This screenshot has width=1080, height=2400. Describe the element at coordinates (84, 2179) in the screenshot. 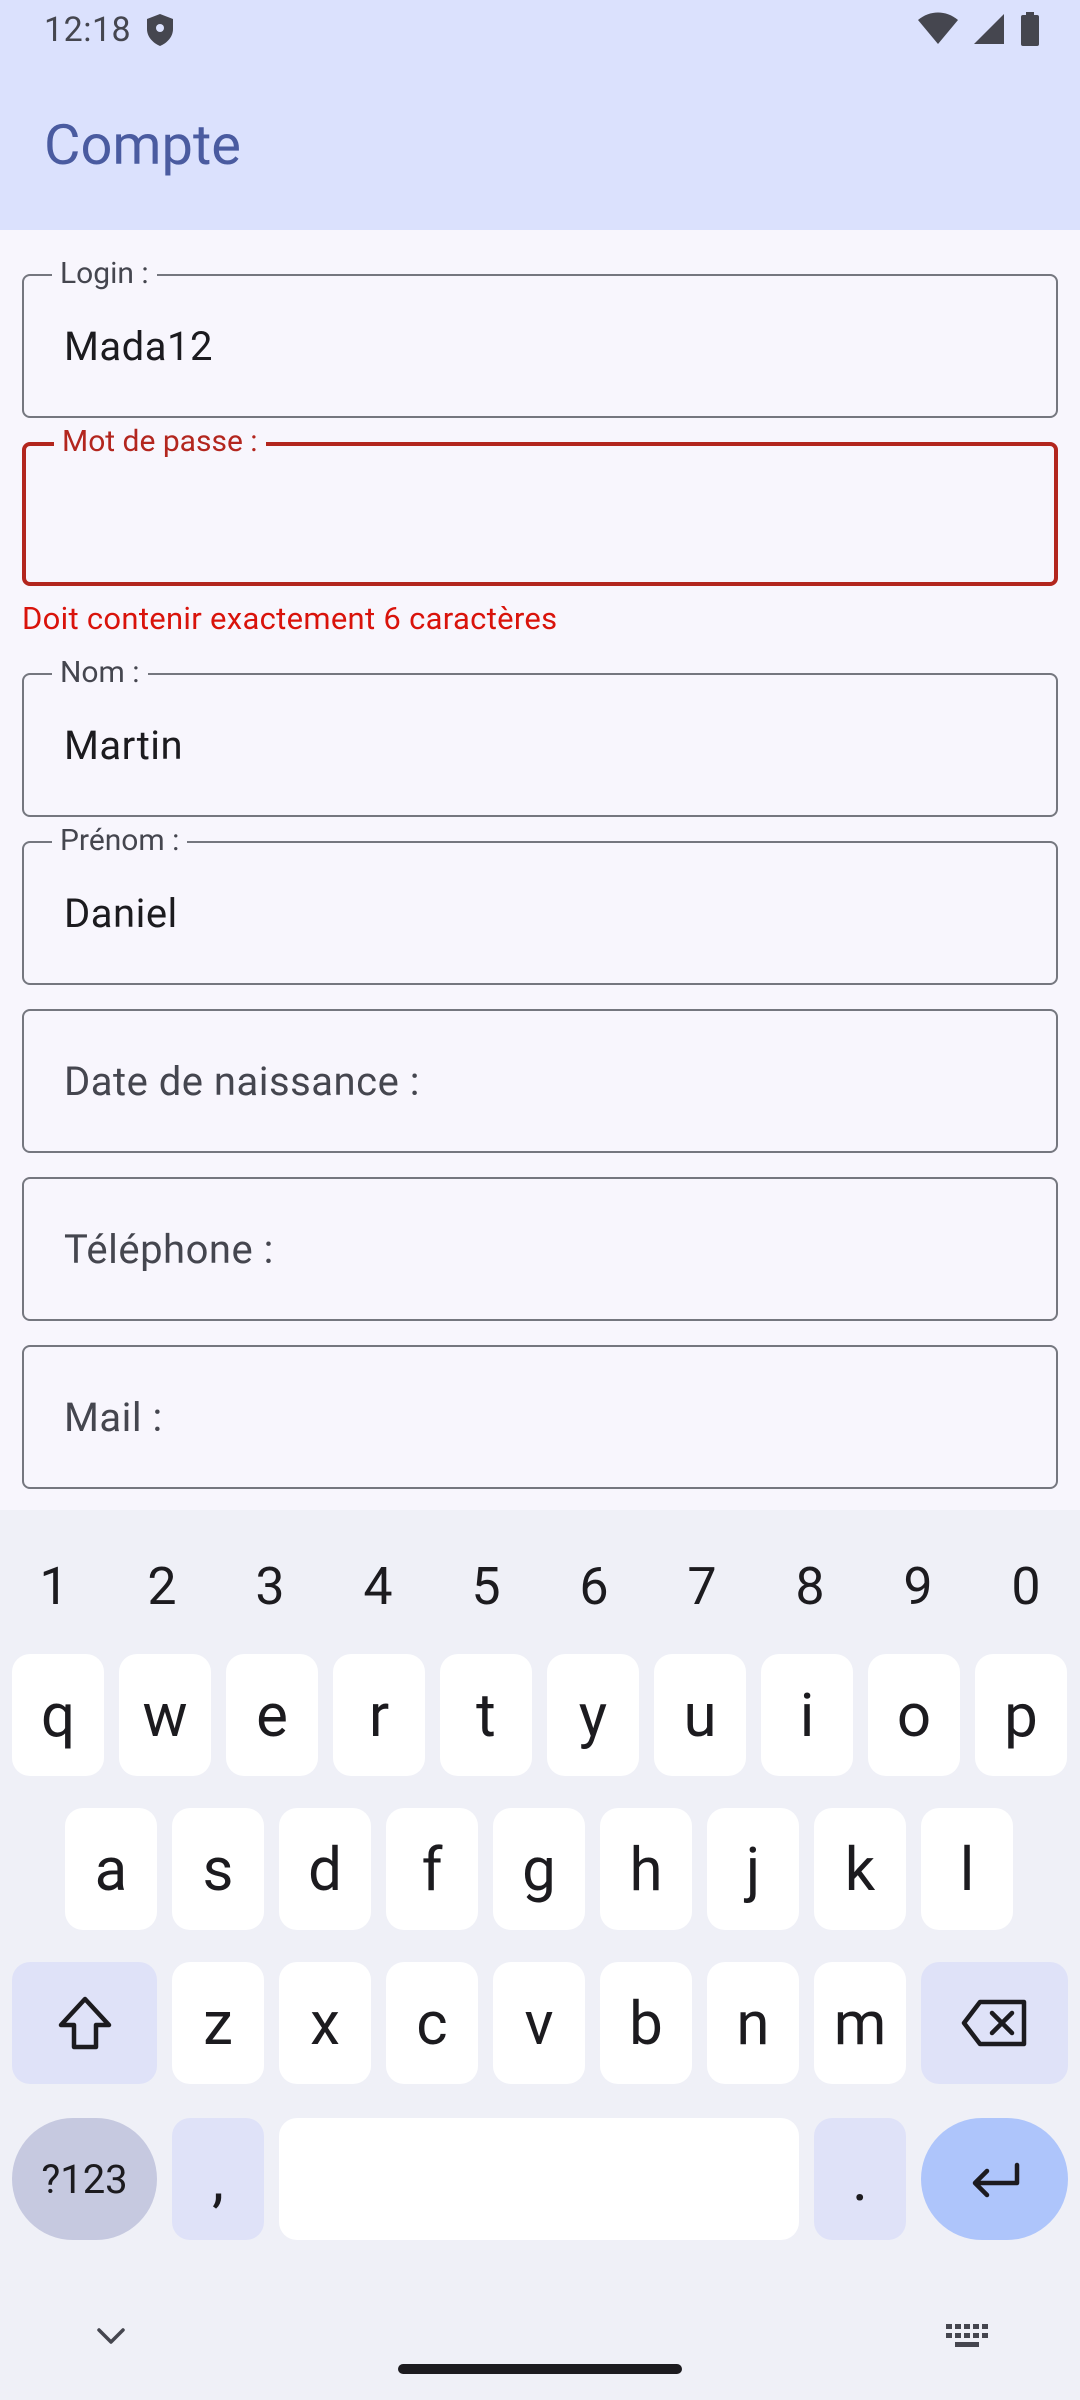

I see `symbols-key: ?123` at that location.